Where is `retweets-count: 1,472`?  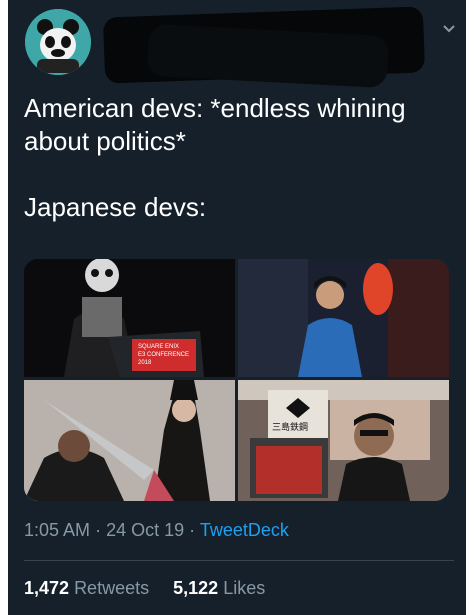
retweets-count: 1,472 is located at coordinates (47, 588).